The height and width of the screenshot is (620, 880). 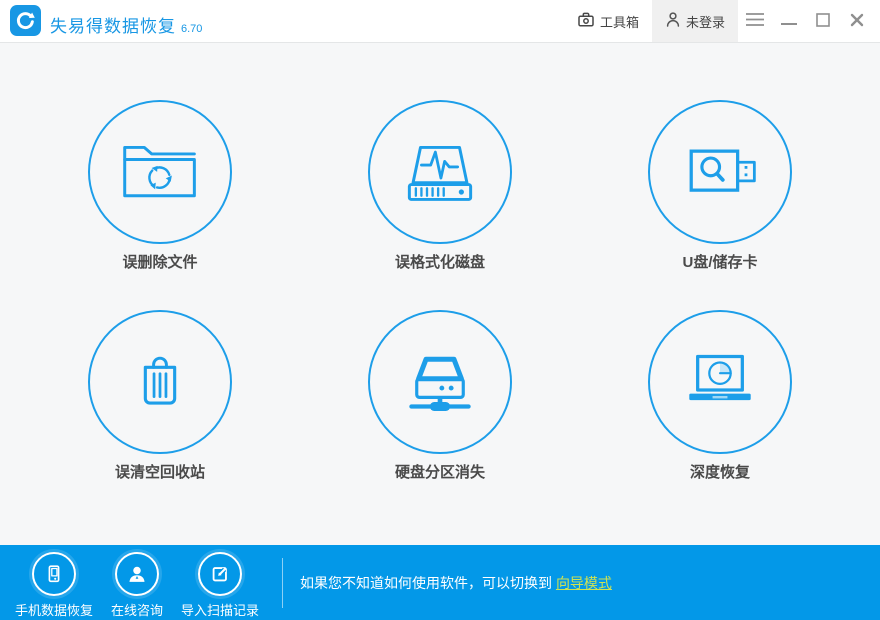 I want to click on minimize-icon, so click(x=789, y=21).